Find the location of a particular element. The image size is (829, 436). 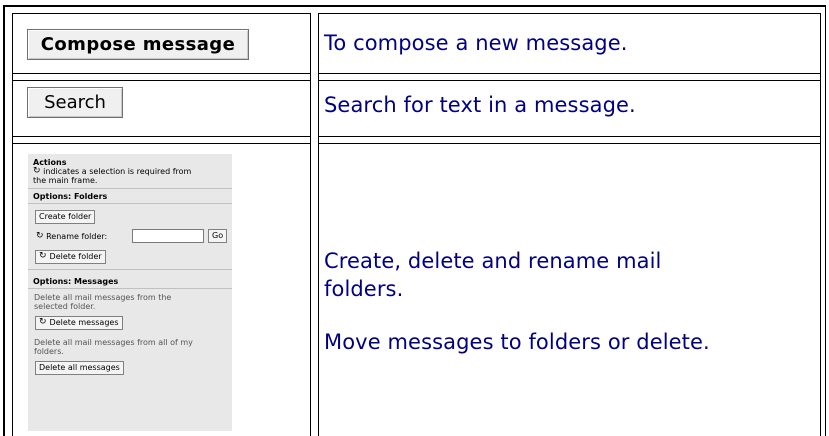

delete-folder-button: ↻ Delete folder is located at coordinates (70, 257).